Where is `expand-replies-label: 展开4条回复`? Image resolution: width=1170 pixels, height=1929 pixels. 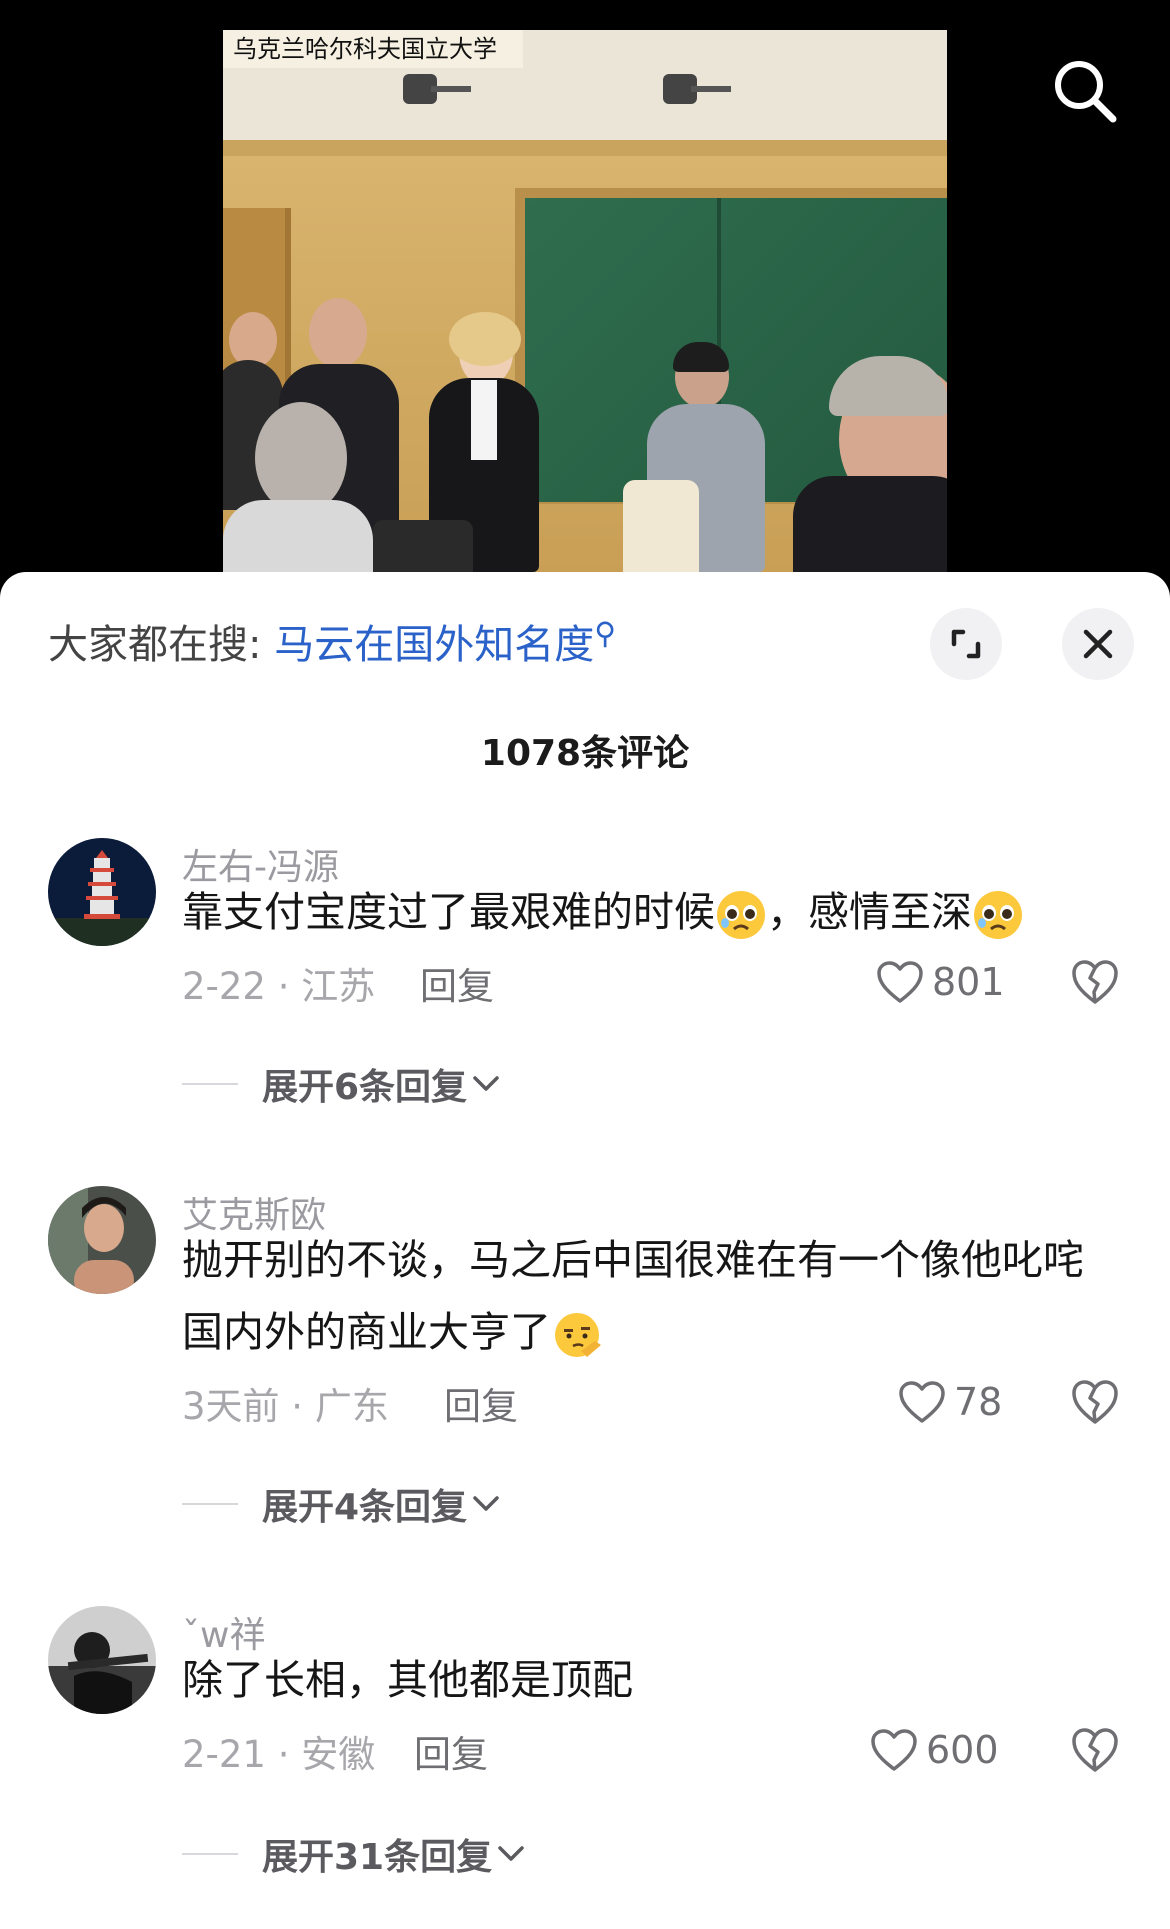
expand-replies-label: 展开4条回复 is located at coordinates (365, 1507).